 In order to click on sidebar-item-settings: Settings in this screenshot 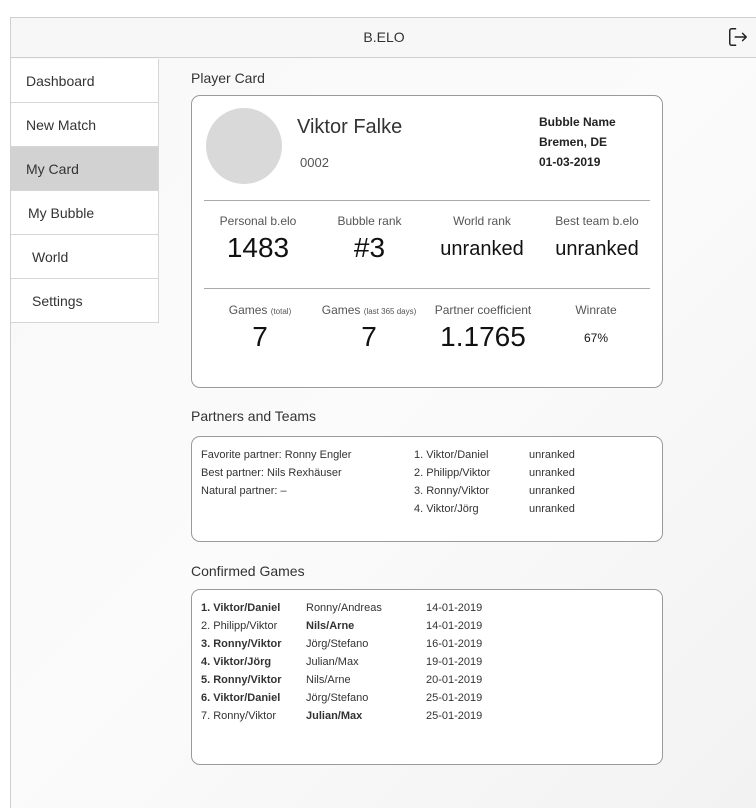, I will do `click(85, 301)`.